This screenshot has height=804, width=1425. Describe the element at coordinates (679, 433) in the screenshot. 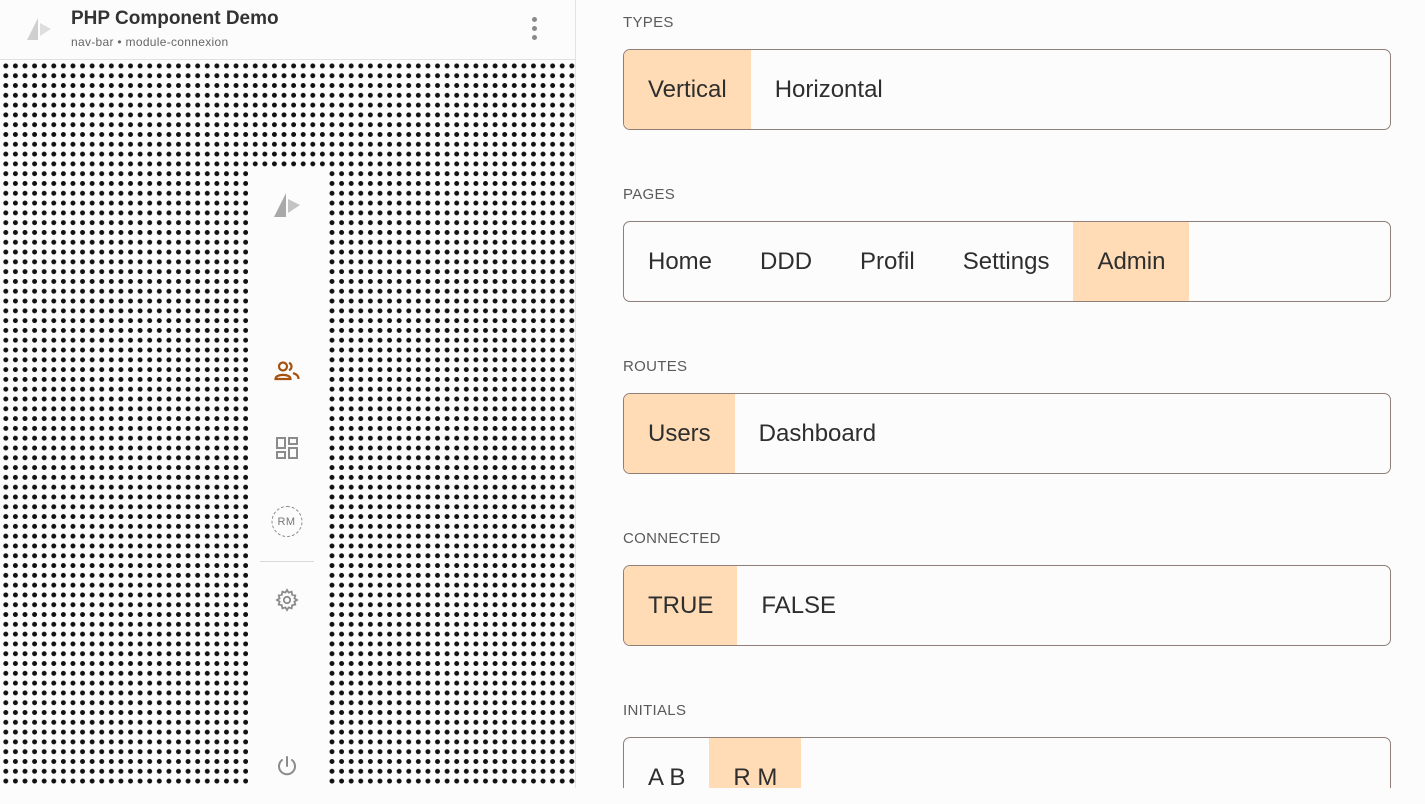

I see `routes-option-users: Users` at that location.